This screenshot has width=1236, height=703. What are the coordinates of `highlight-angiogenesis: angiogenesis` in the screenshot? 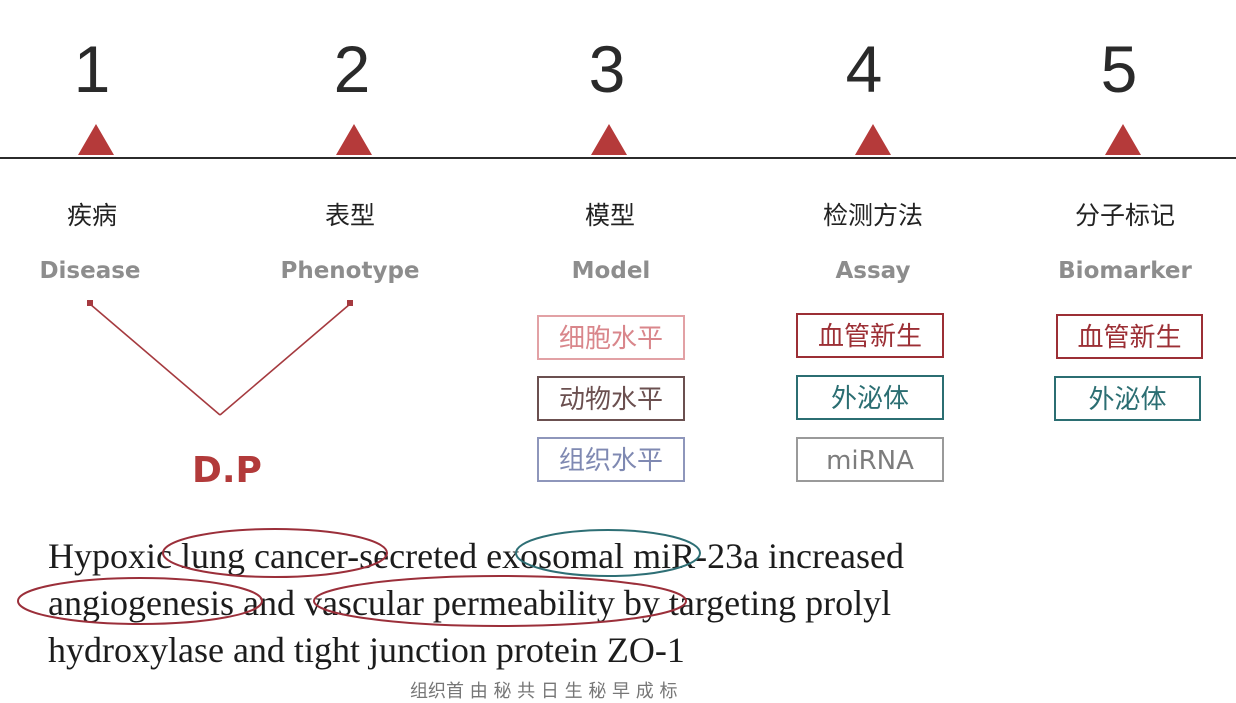 It's located at (141, 603).